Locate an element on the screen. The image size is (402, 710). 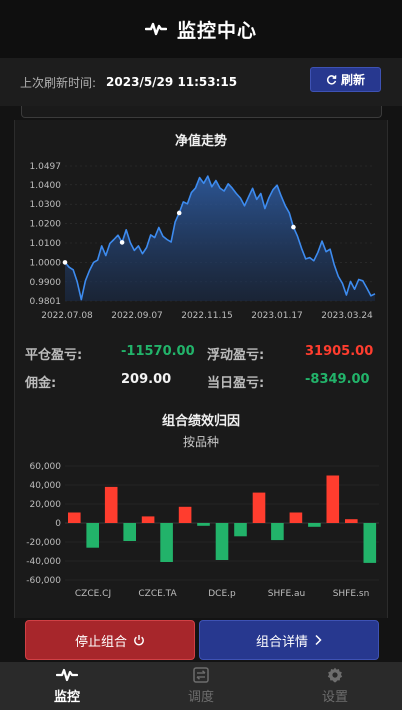
tab-monitor-label: 监控 is located at coordinates (66, 697).